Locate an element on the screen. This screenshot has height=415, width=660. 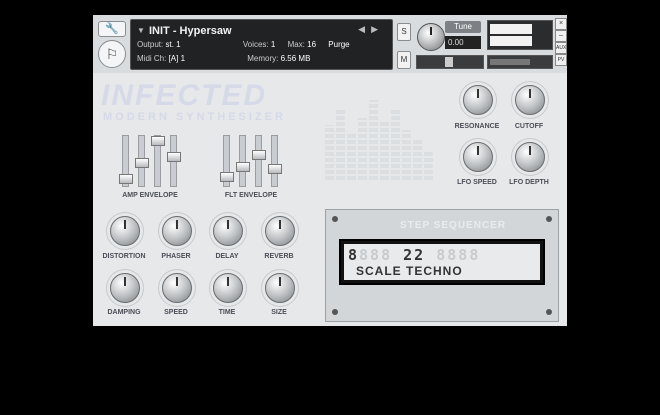
amp-envelope-label: AMP ENVELOPE is located at coordinates (150, 195).